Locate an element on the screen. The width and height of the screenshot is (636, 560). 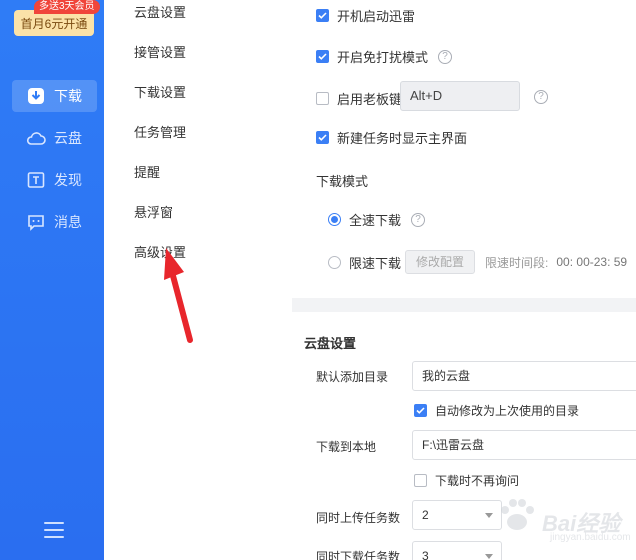
cloud-icon is located at coordinates (36, 138).